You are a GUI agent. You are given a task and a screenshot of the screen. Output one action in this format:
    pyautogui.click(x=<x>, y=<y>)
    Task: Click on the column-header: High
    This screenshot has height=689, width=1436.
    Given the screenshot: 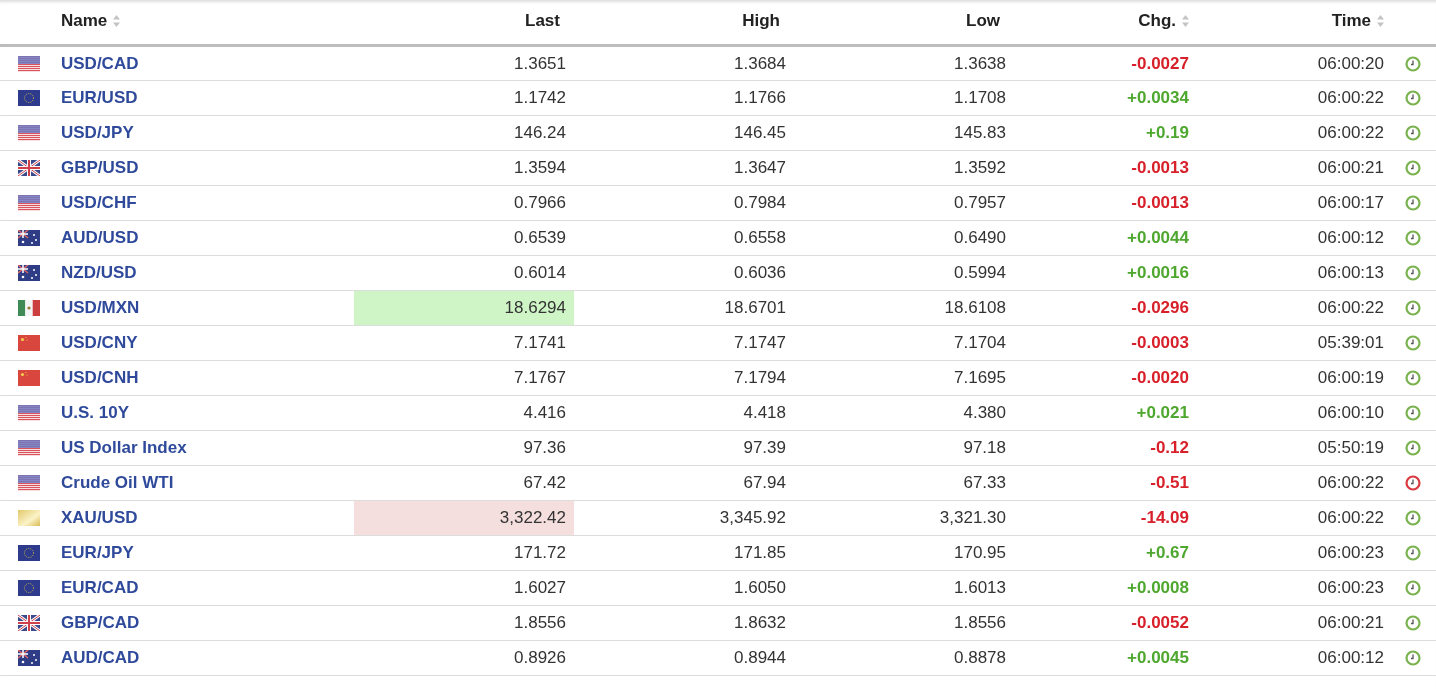 What is the action you would take?
    pyautogui.click(x=761, y=21)
    